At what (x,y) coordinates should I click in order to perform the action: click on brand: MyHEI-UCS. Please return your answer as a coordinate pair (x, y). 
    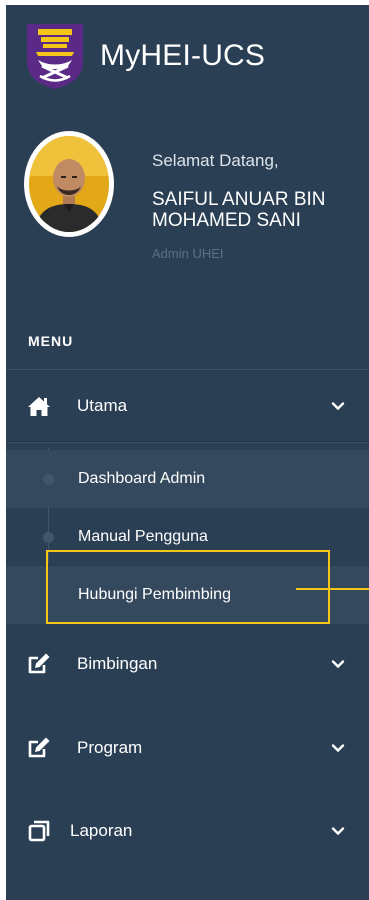
    Looking at the image, I should click on (144, 56).